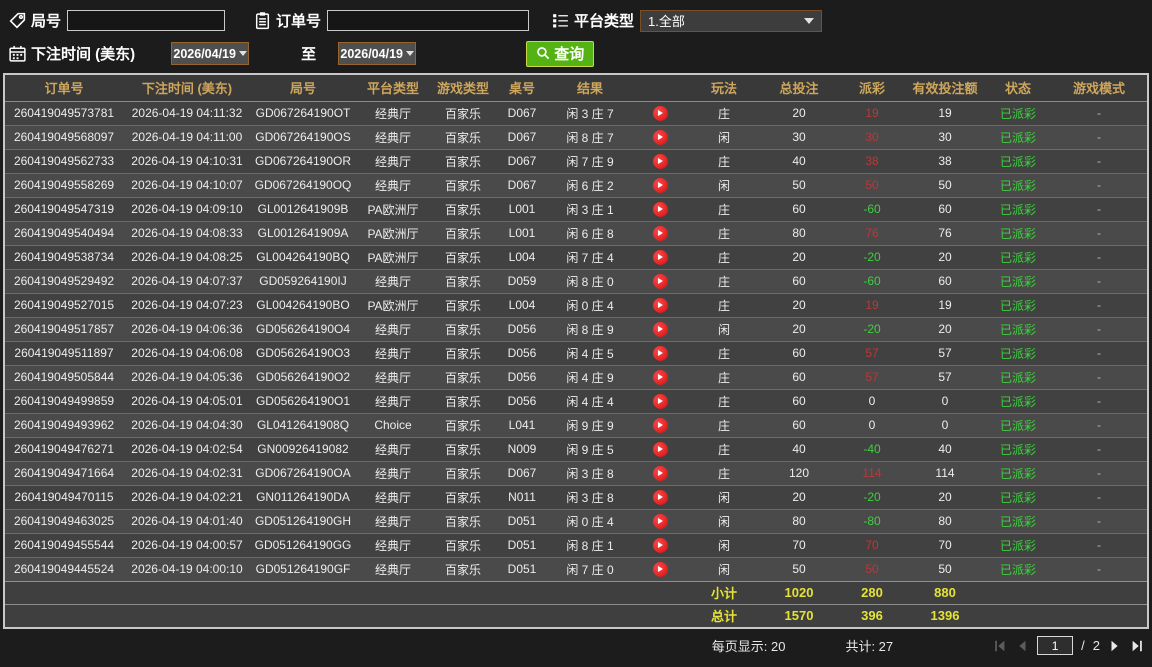 This screenshot has height=667, width=1152. I want to click on valid-bet-cell: 76, so click(945, 233).